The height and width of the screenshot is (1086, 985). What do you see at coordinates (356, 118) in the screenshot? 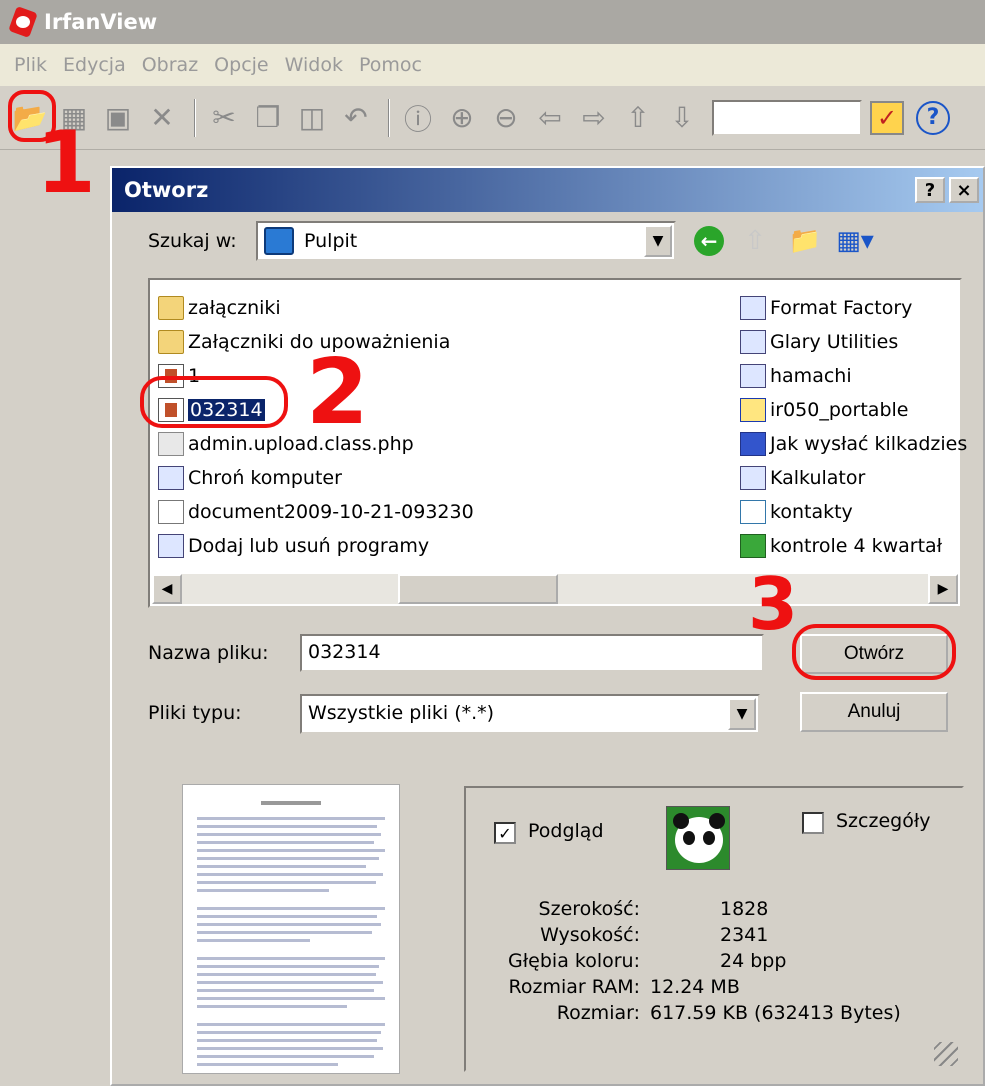
I see `undo-icon: ↶` at bounding box center [356, 118].